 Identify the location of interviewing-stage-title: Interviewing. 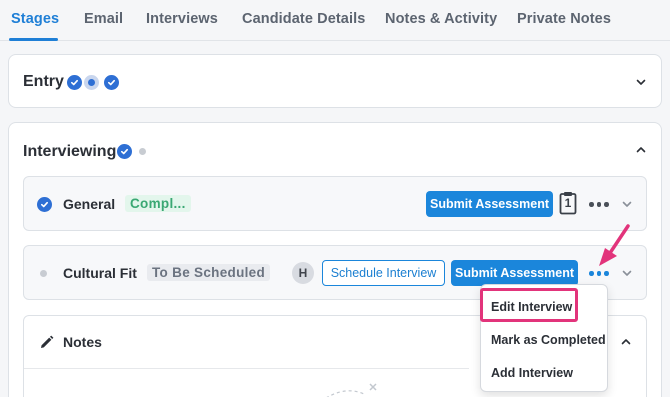
(70, 151).